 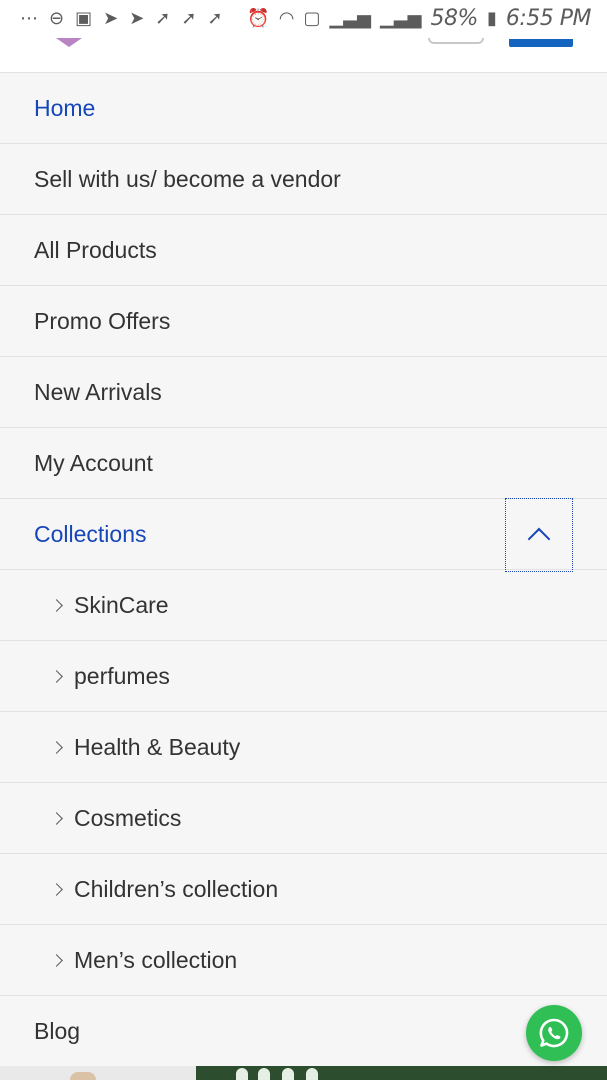 I want to click on menu-item-sell-with-us: Sell with us/ become a vendor, so click(x=303, y=179).